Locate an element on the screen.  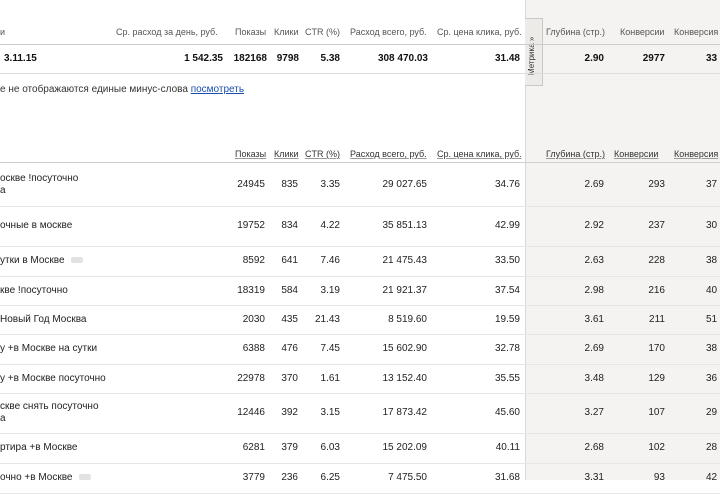
keyword-line-1: утки в Москве is located at coordinates (32, 260).